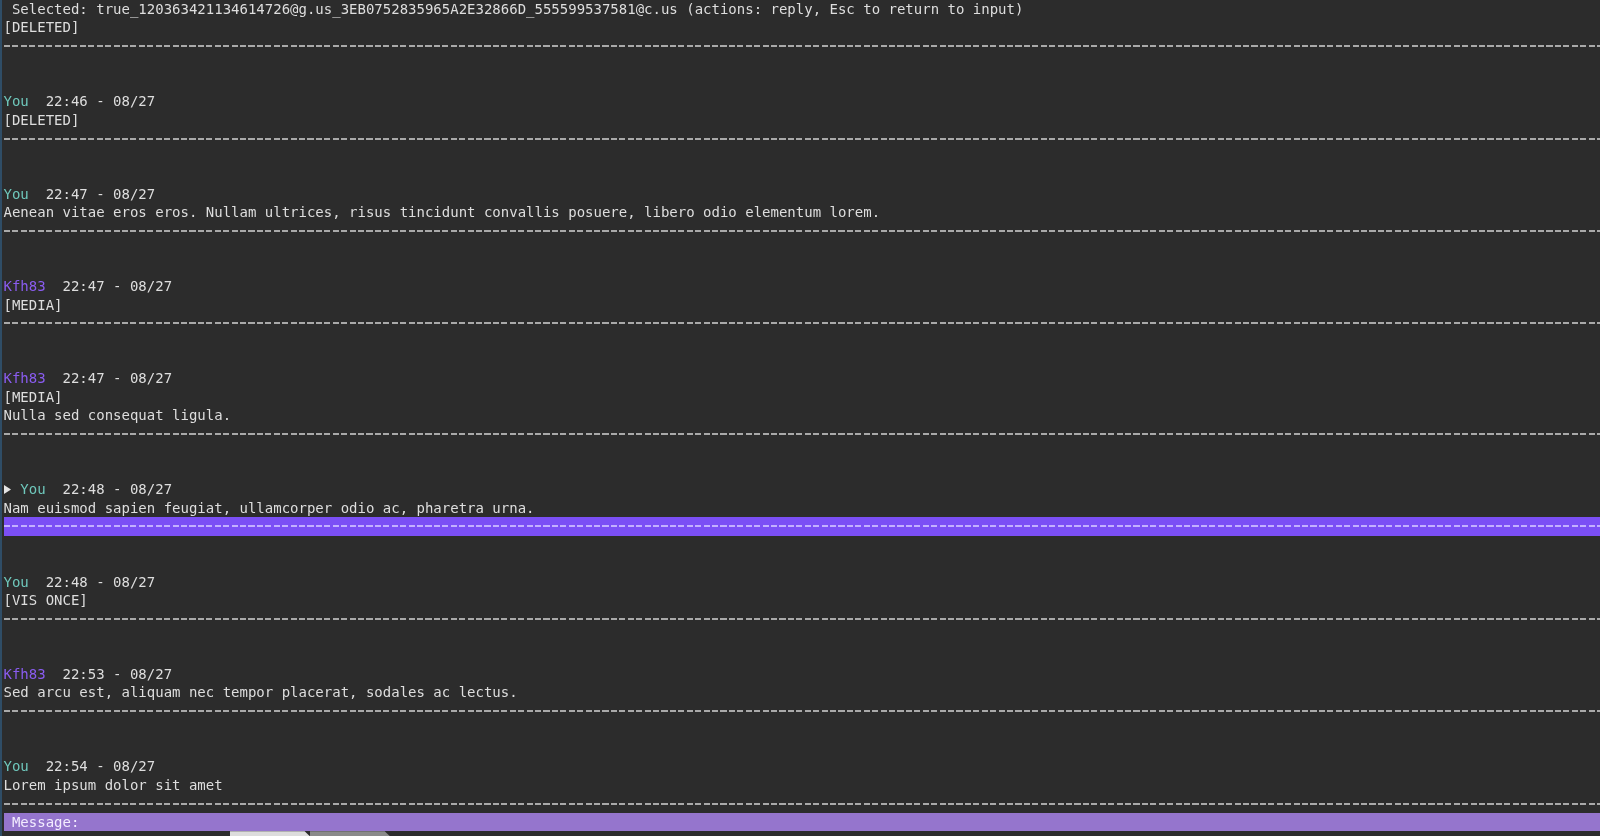 The height and width of the screenshot is (836, 1600). What do you see at coordinates (7, 489) in the screenshot?
I see `triangle-icon` at bounding box center [7, 489].